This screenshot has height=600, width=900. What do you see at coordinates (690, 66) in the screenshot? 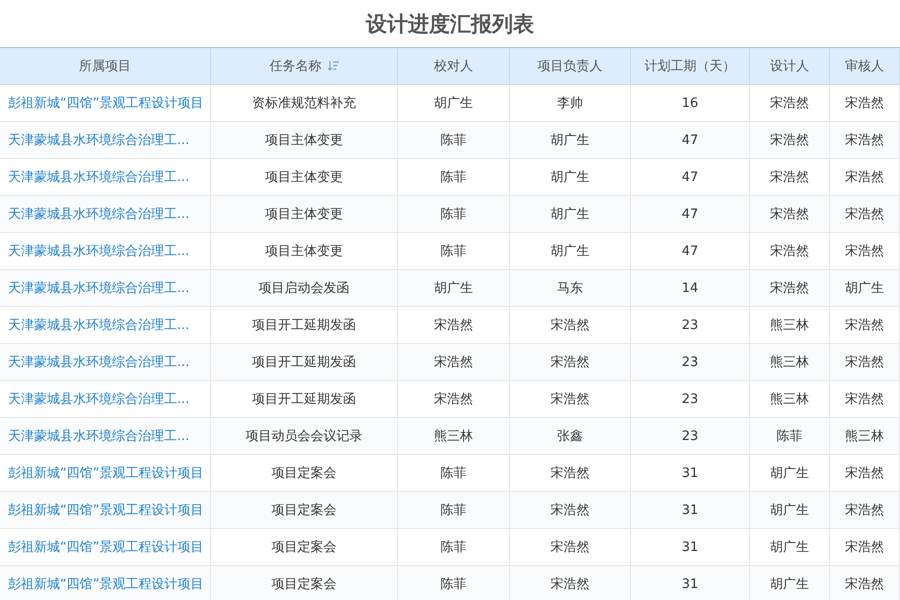
I see `column-header: 计划工期（天）` at bounding box center [690, 66].